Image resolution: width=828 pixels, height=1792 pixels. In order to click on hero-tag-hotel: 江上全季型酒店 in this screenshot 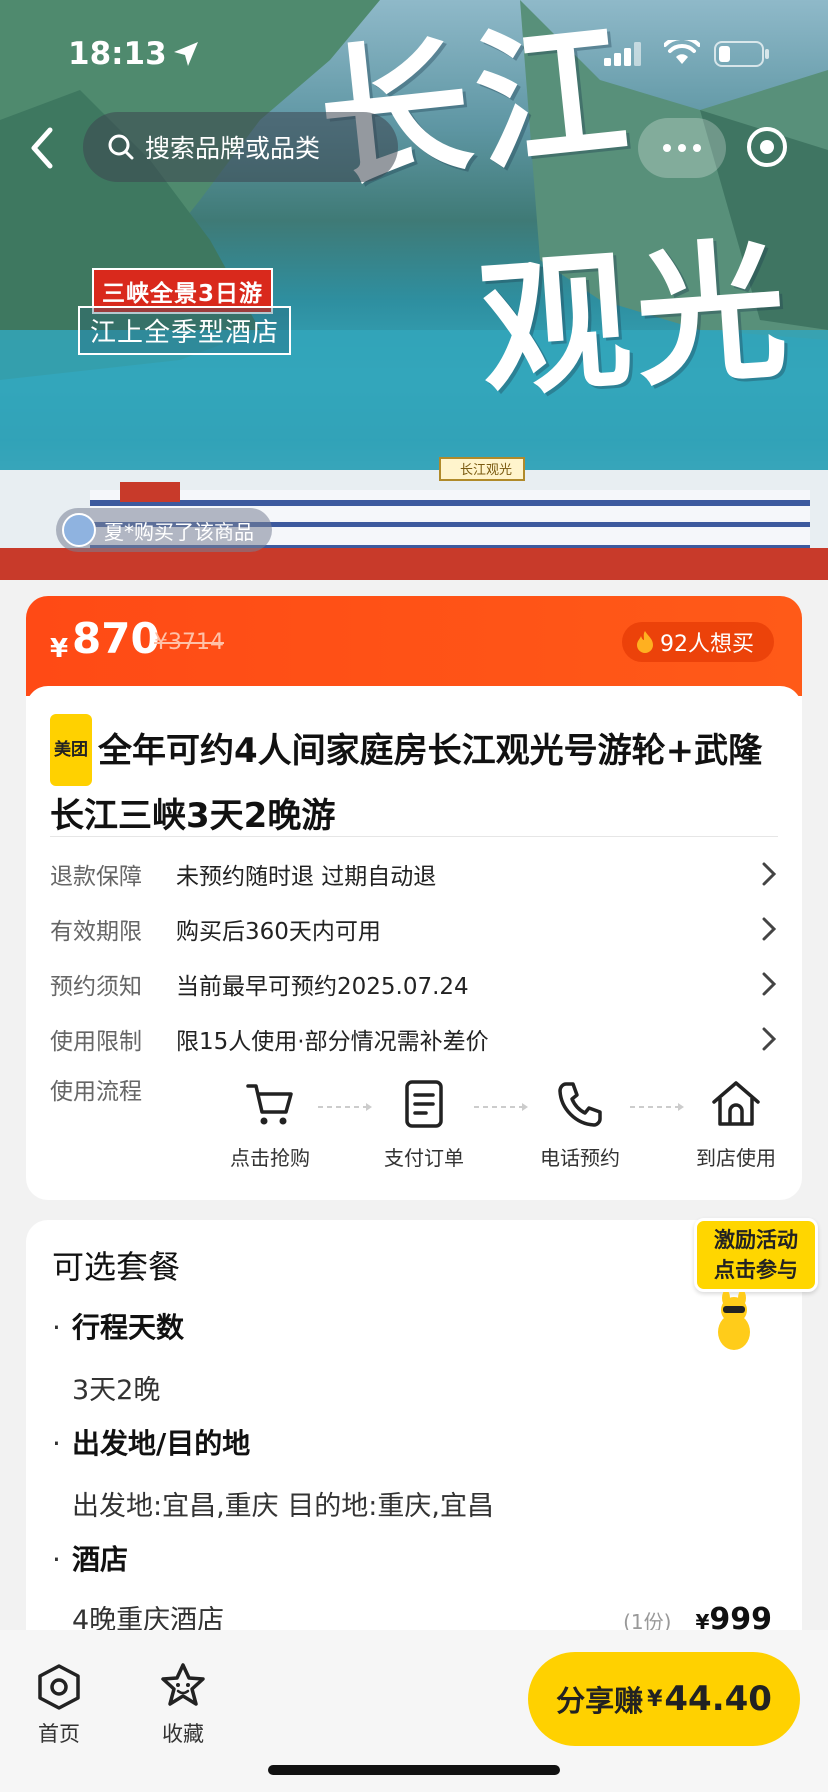, I will do `click(185, 330)`.